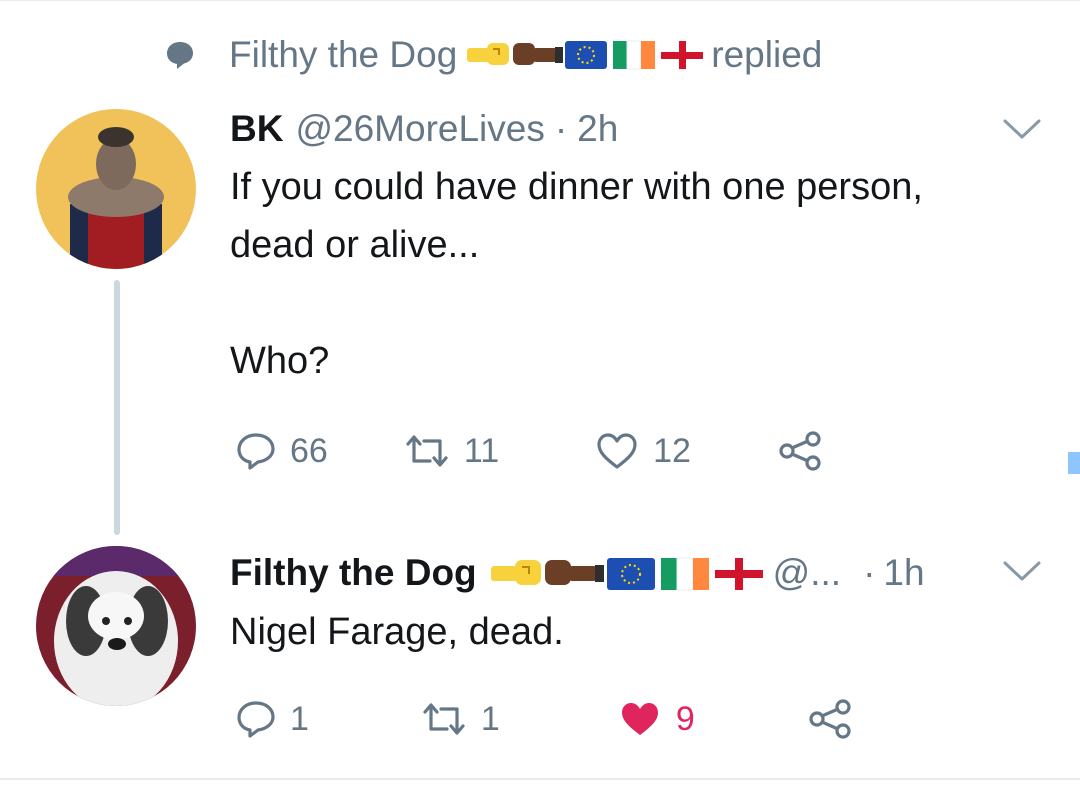  Describe the element at coordinates (530, 451) in the screenshot. I see `tweet-actions: 66 11 12` at that location.